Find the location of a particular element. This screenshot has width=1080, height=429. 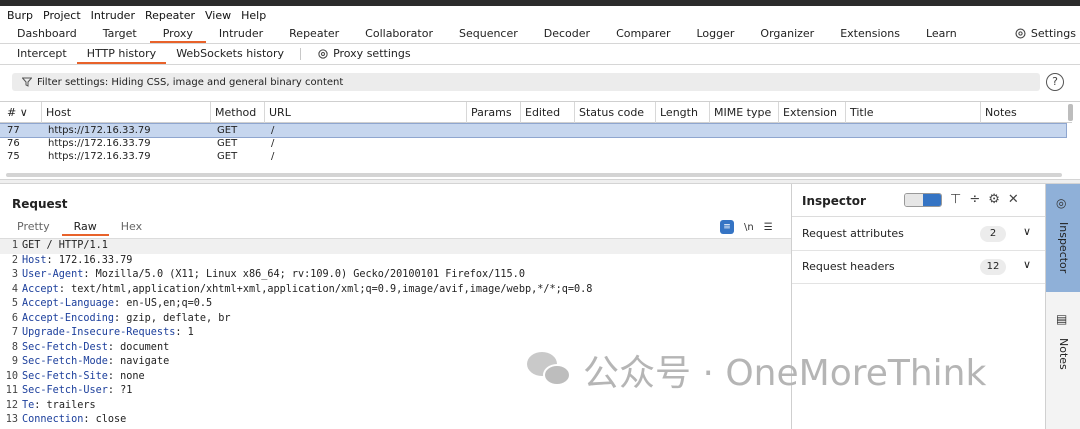

column-header-method: Method is located at coordinates (237, 112).